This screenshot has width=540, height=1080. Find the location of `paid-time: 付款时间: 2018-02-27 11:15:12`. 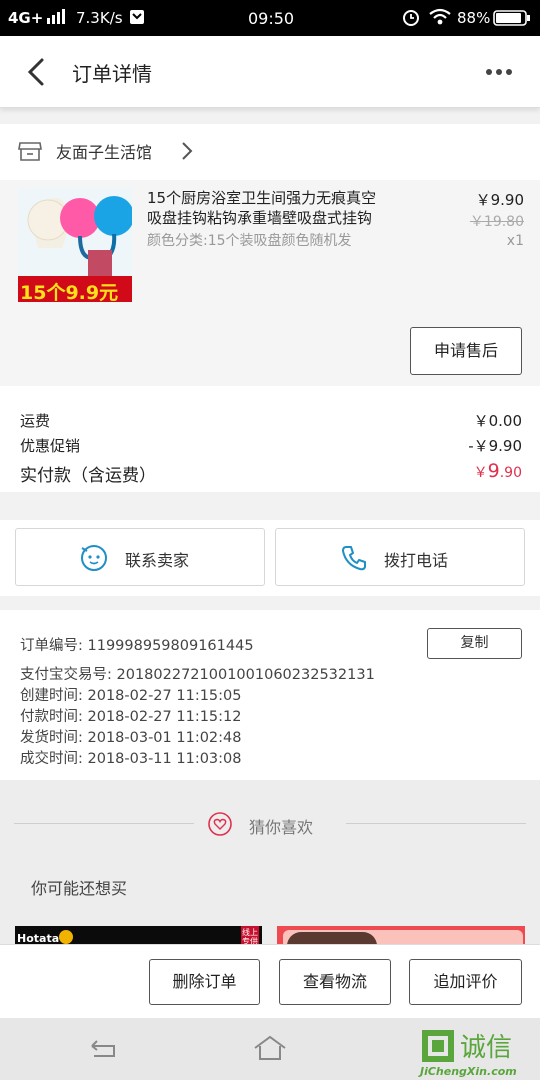

paid-time: 付款时间: 2018-02-27 11:15:12 is located at coordinates (131, 717).